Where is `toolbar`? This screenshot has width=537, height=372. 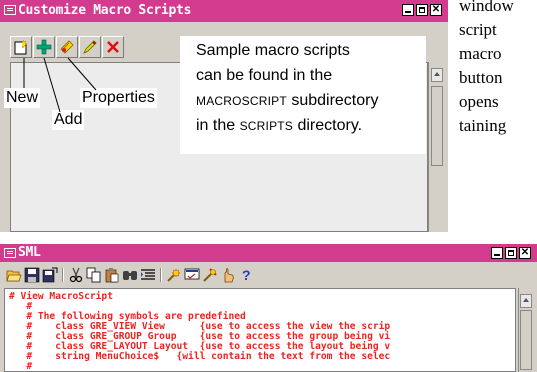 toolbar is located at coordinates (80, 48).